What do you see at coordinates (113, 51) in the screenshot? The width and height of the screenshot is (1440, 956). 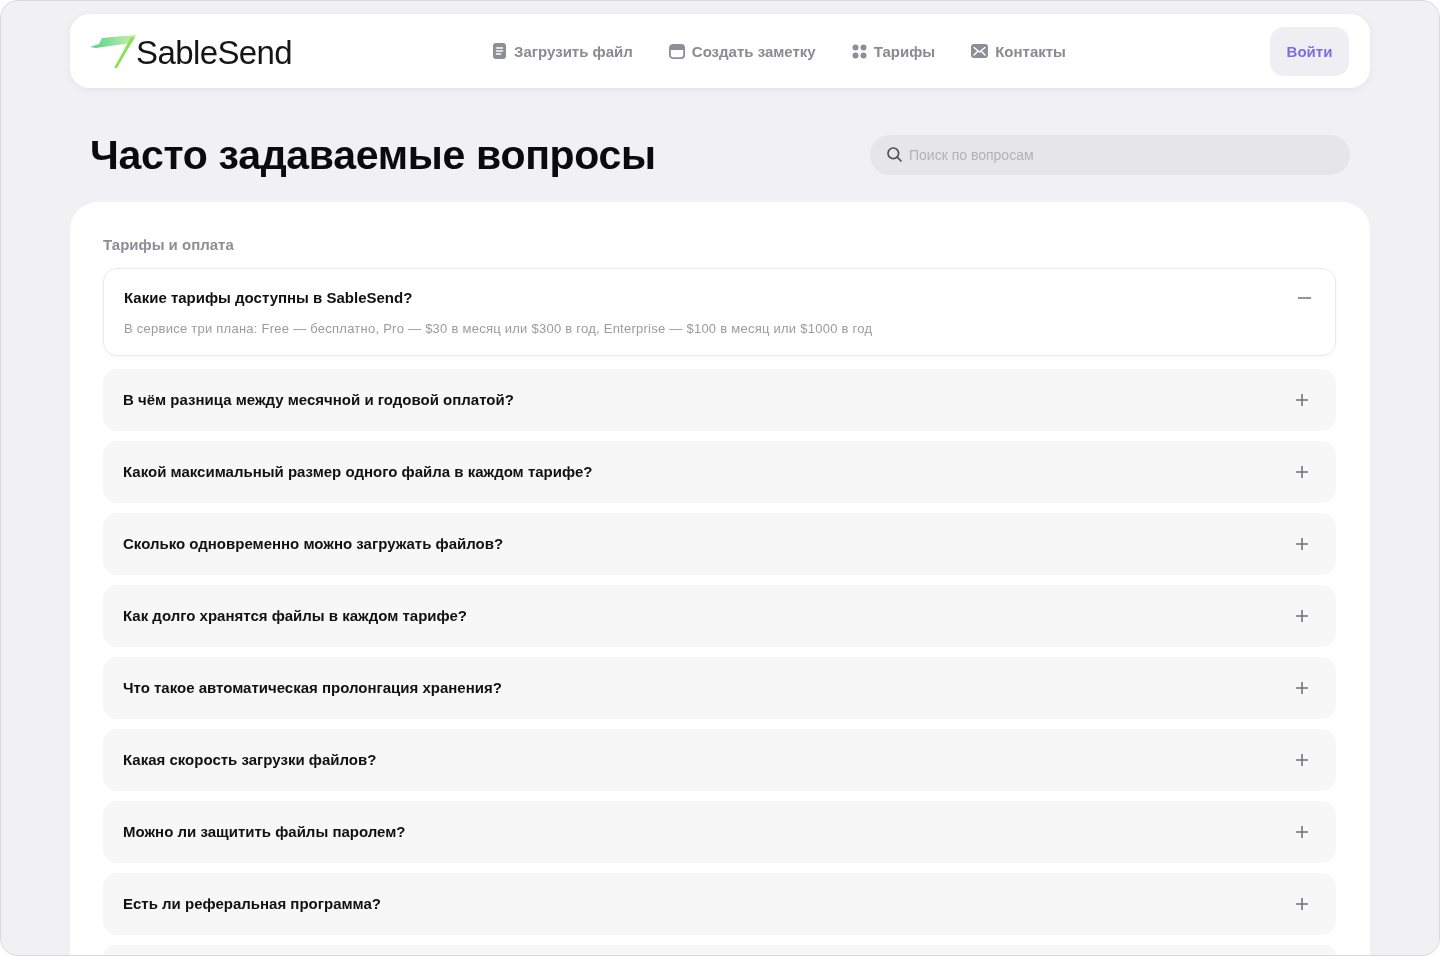 I see `logo-icon` at bounding box center [113, 51].